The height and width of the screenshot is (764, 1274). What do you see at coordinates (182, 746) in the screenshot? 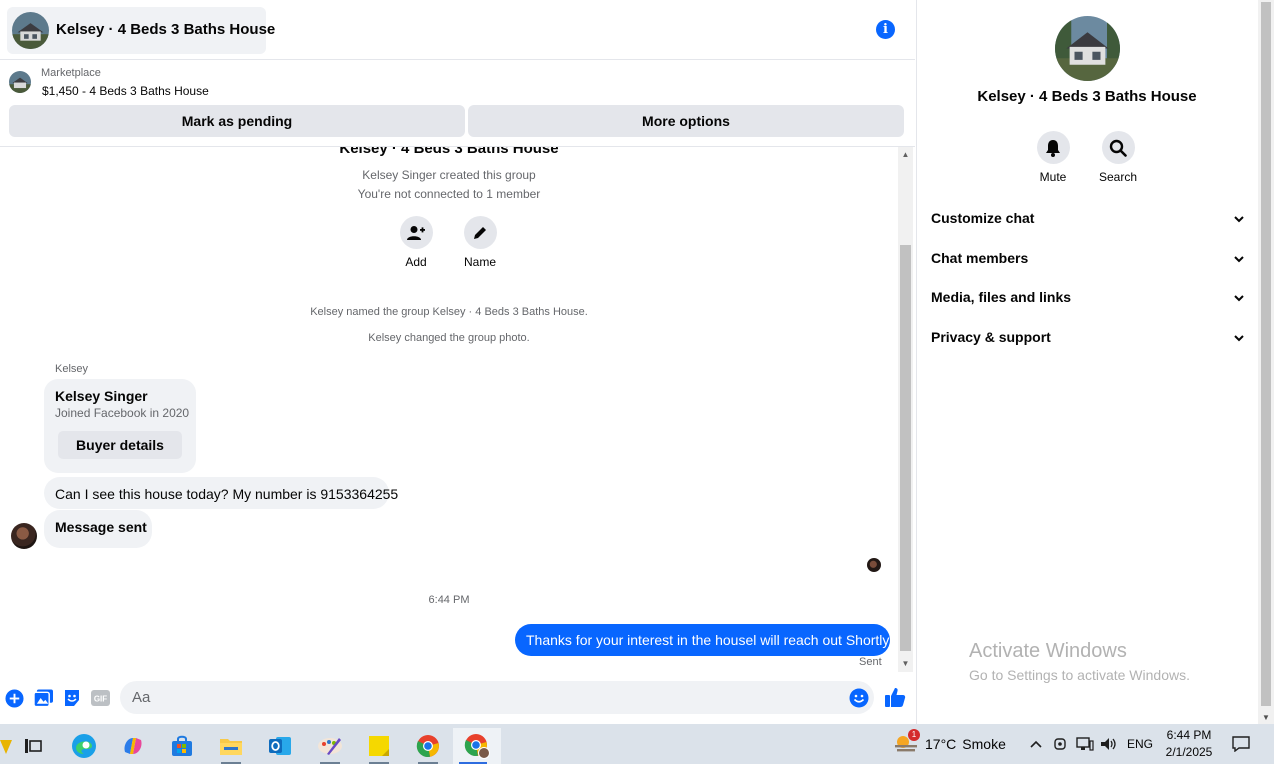
I see `store-icon` at bounding box center [182, 746].